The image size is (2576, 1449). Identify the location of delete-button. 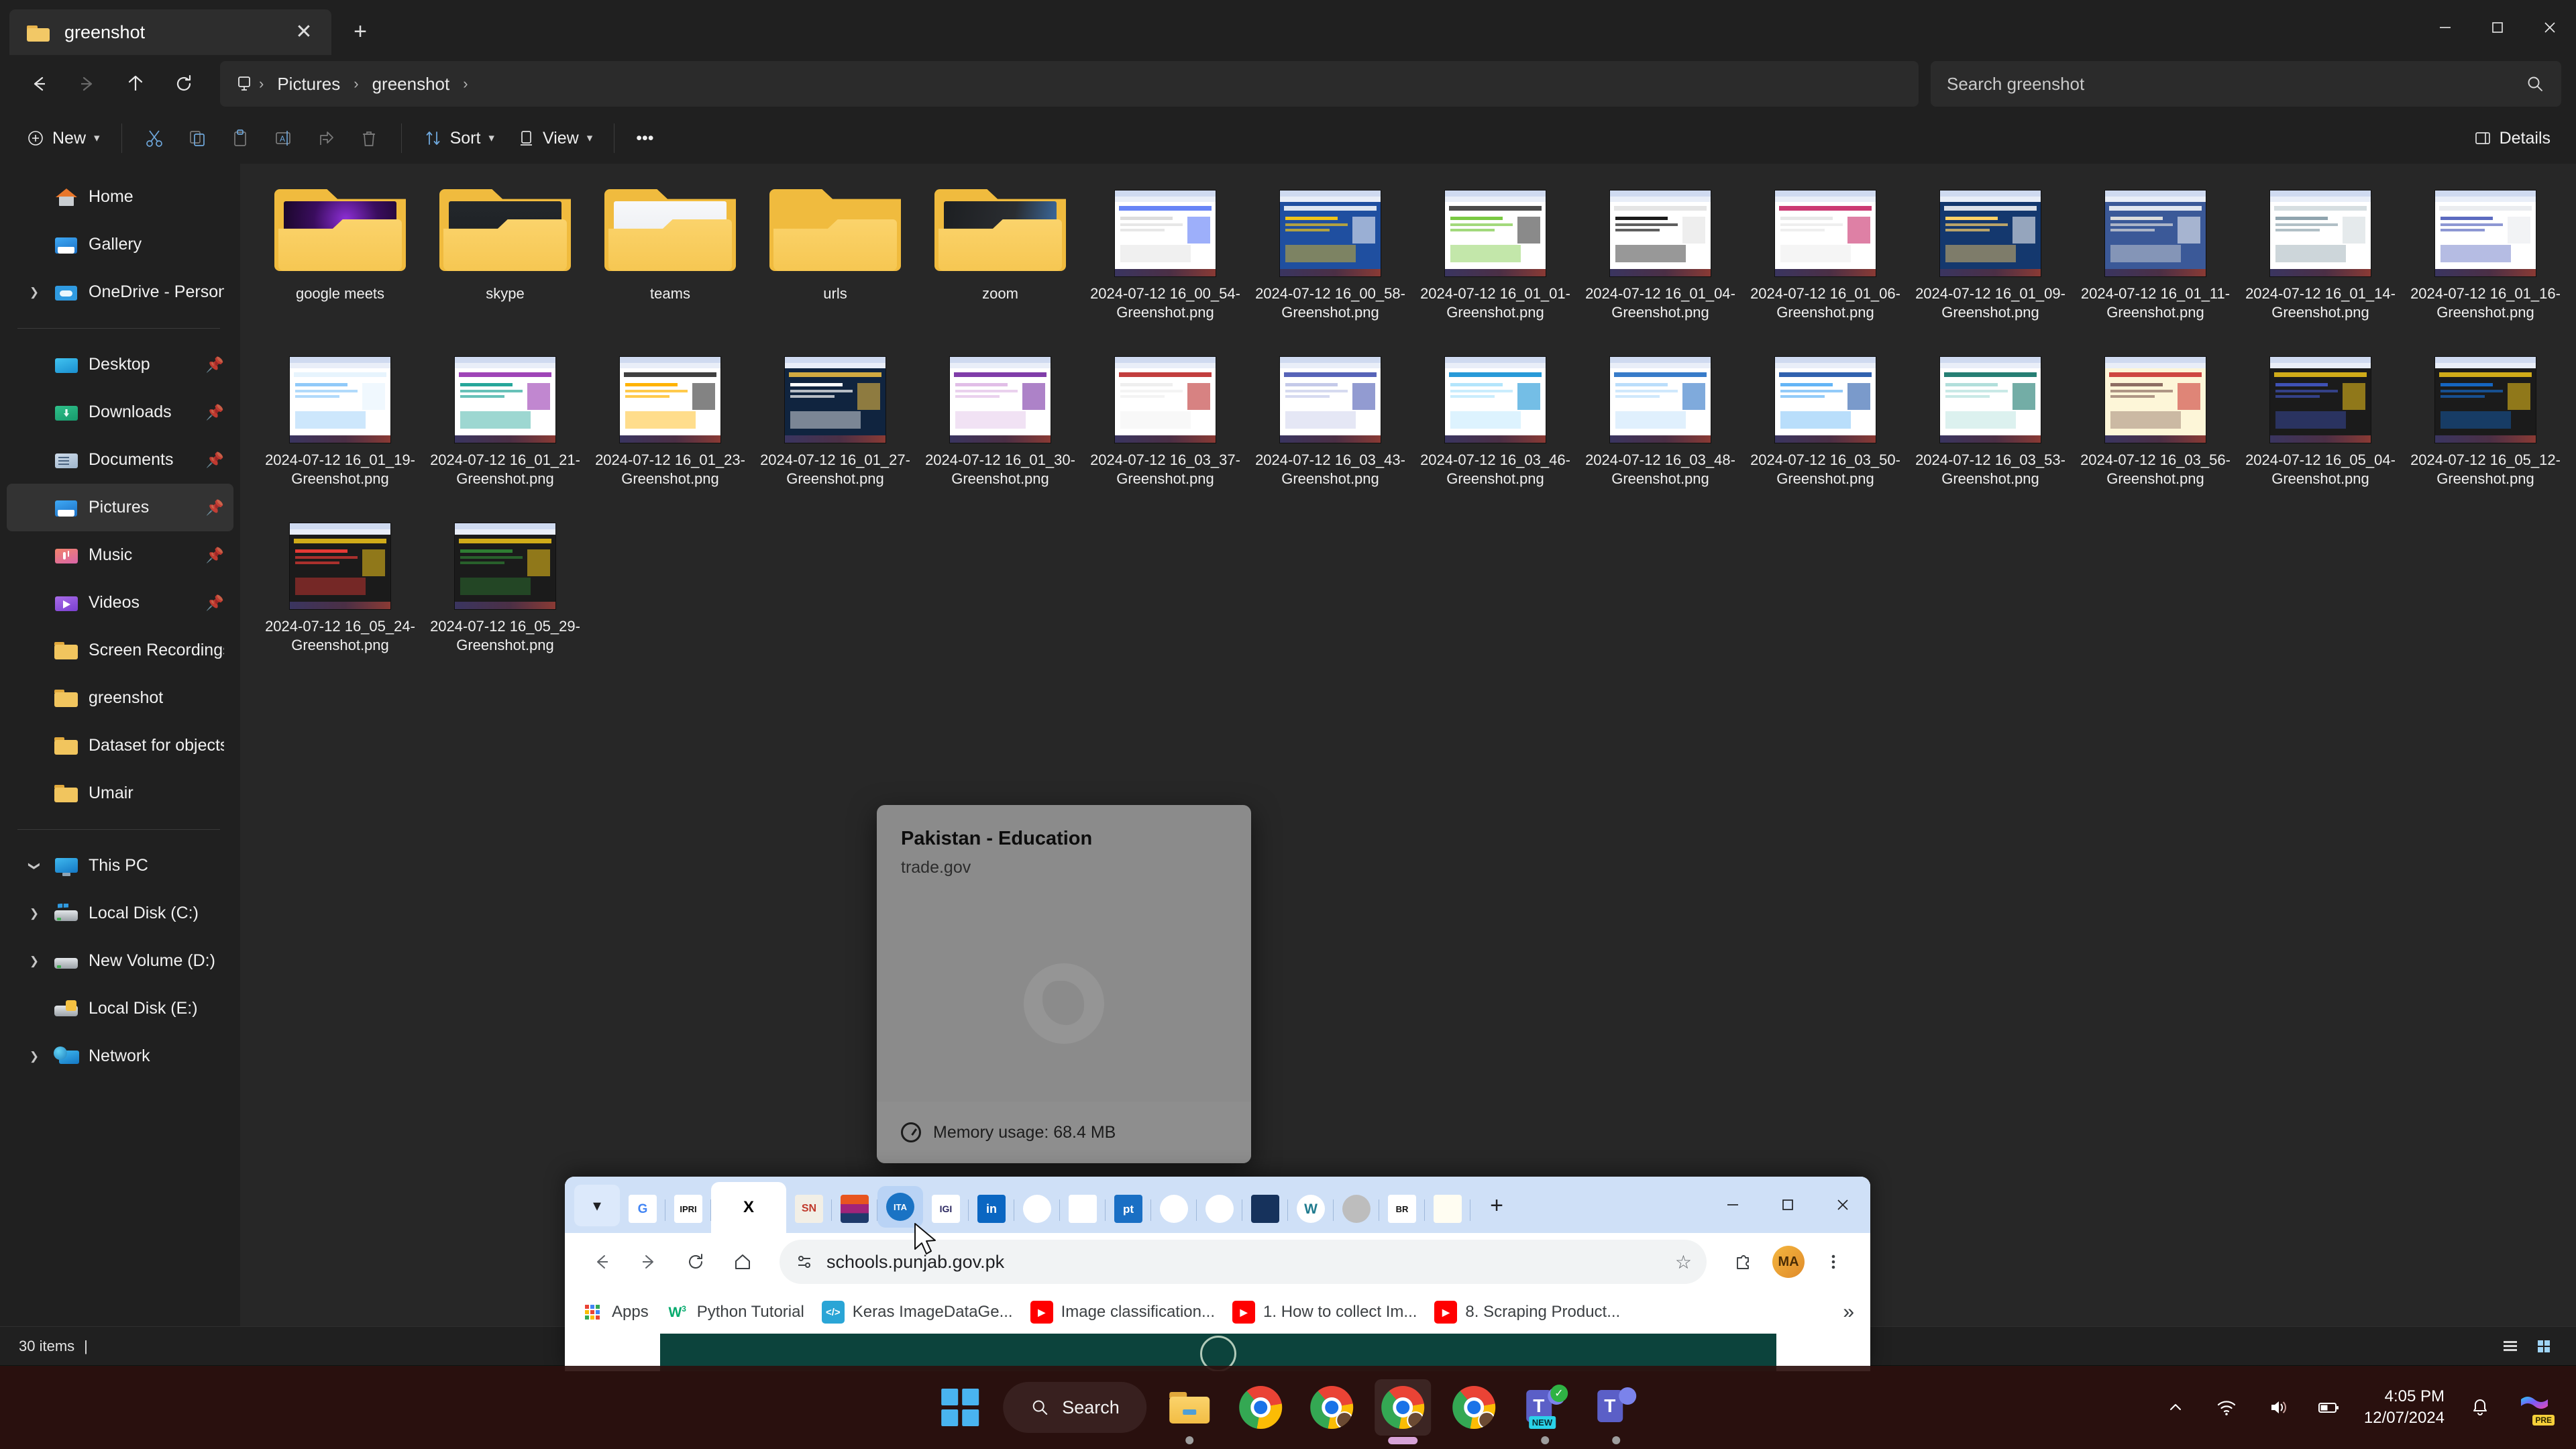
(369, 138).